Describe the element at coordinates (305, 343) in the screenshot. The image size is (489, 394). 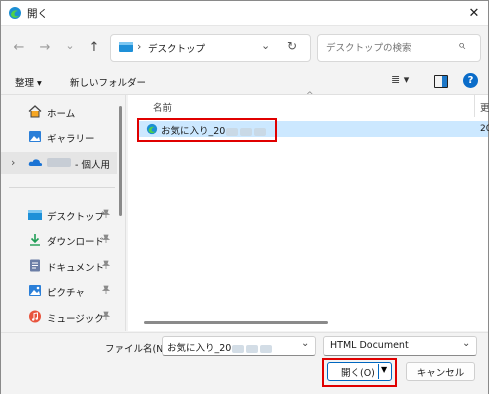
I see `filename-dropdown-icon: ⌄` at that location.